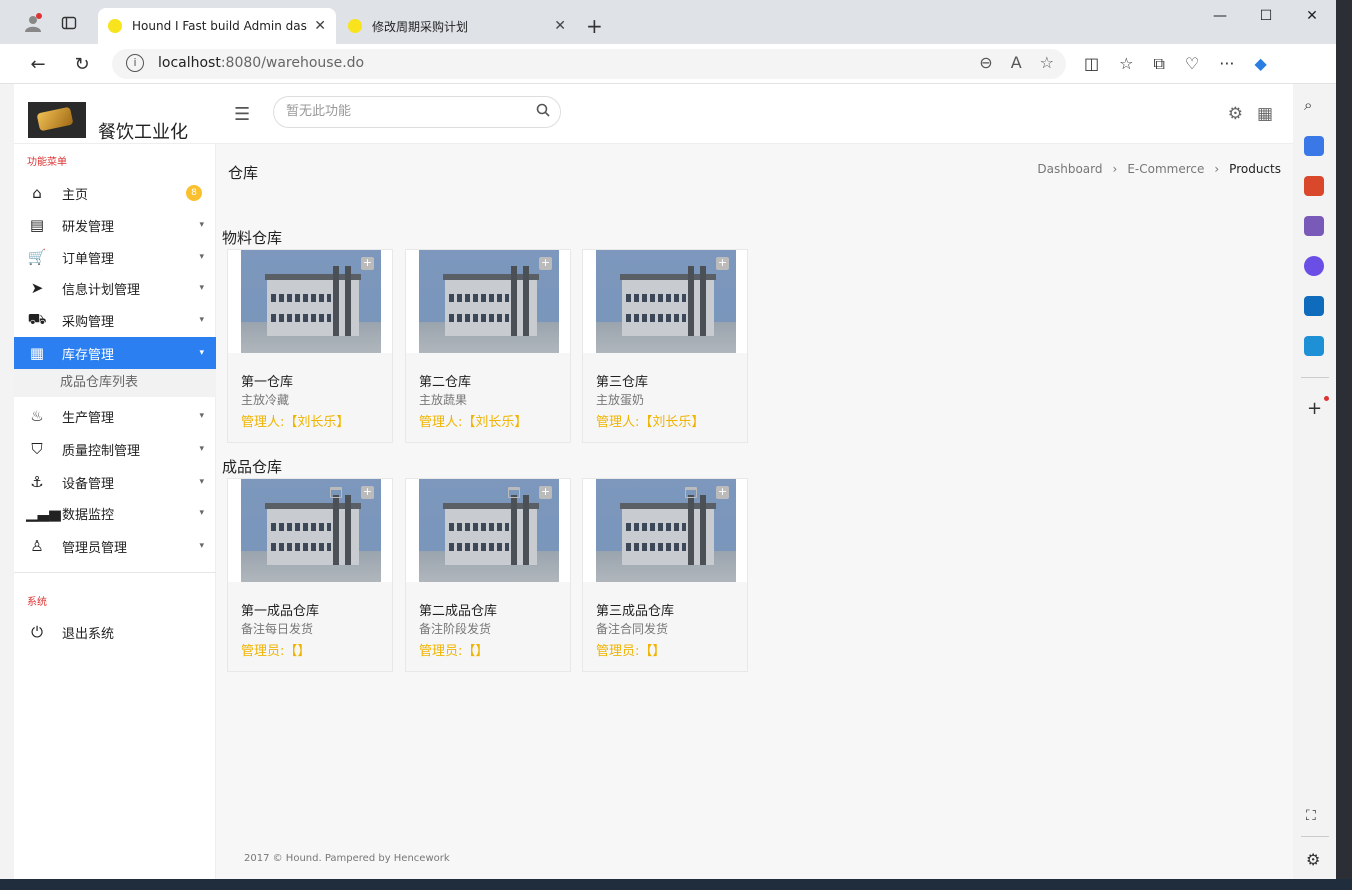 This screenshot has width=1352, height=890. I want to click on notification-badge: 8, so click(194, 193).